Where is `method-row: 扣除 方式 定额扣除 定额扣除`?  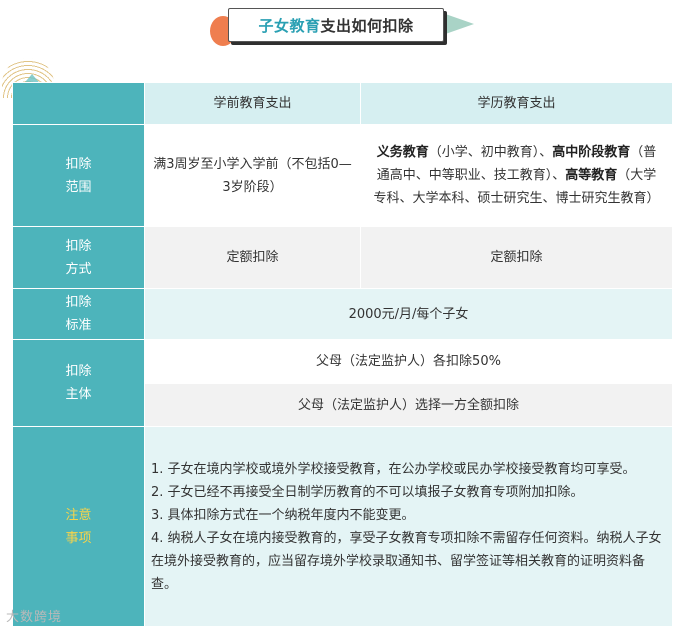 method-row: 扣除 方式 定额扣除 定额扣除 is located at coordinates (342, 257).